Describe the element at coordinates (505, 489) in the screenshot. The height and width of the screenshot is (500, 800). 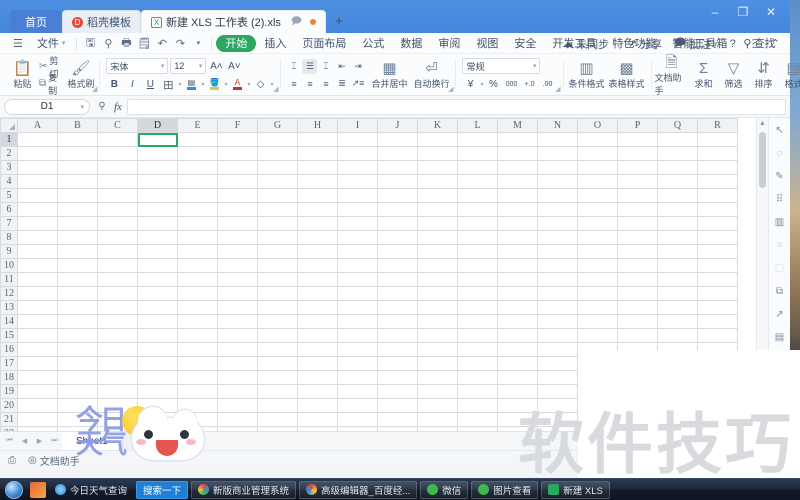
I see `taskbar-item-picture-viewer: 图片查看` at that location.